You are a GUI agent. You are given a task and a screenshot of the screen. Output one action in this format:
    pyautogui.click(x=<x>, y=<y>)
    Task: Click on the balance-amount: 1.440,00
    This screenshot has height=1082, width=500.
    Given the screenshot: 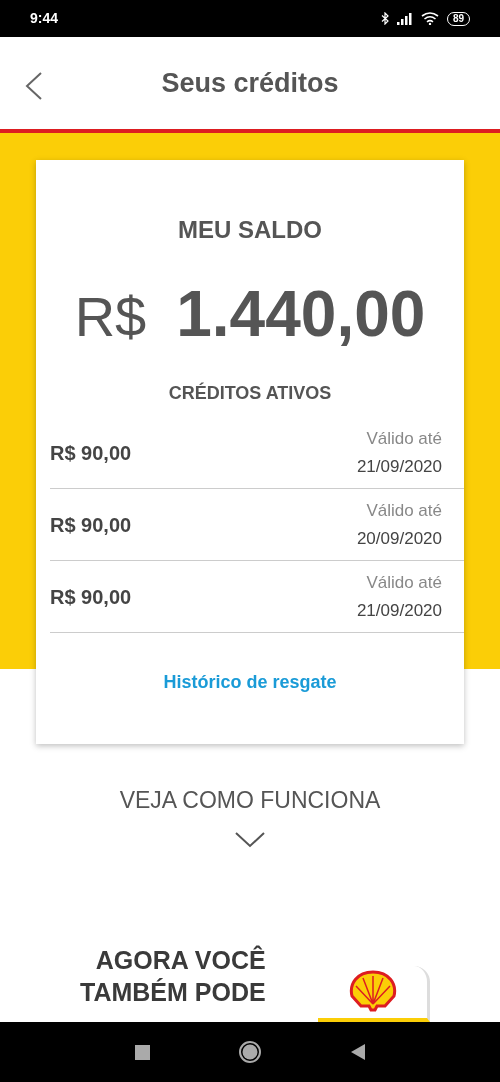 What is the action you would take?
    pyautogui.click(x=301, y=314)
    